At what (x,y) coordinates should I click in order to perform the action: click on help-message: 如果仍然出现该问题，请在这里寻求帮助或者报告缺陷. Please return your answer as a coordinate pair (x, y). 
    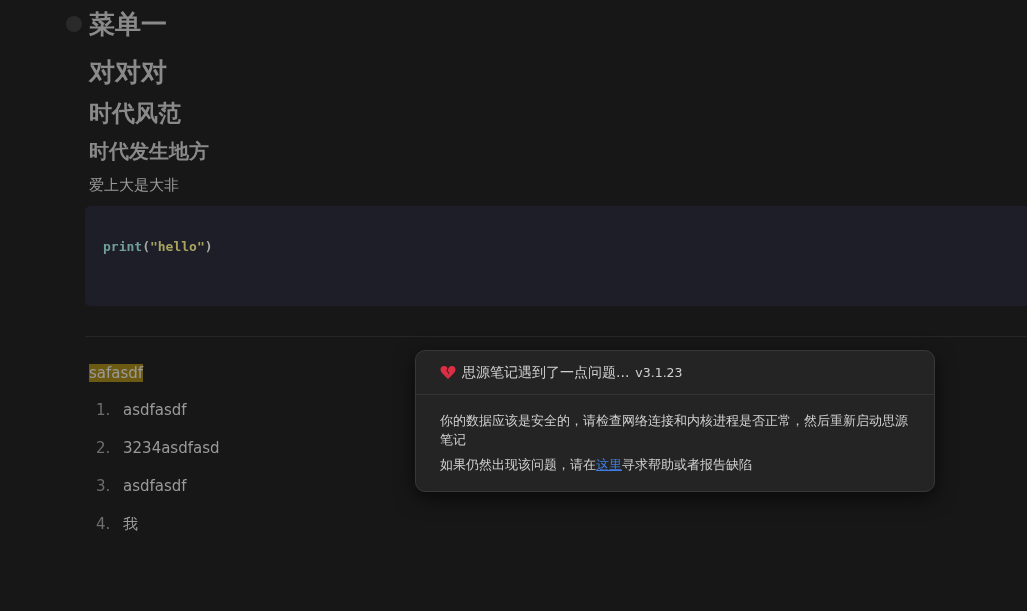
    Looking at the image, I should click on (596, 465).